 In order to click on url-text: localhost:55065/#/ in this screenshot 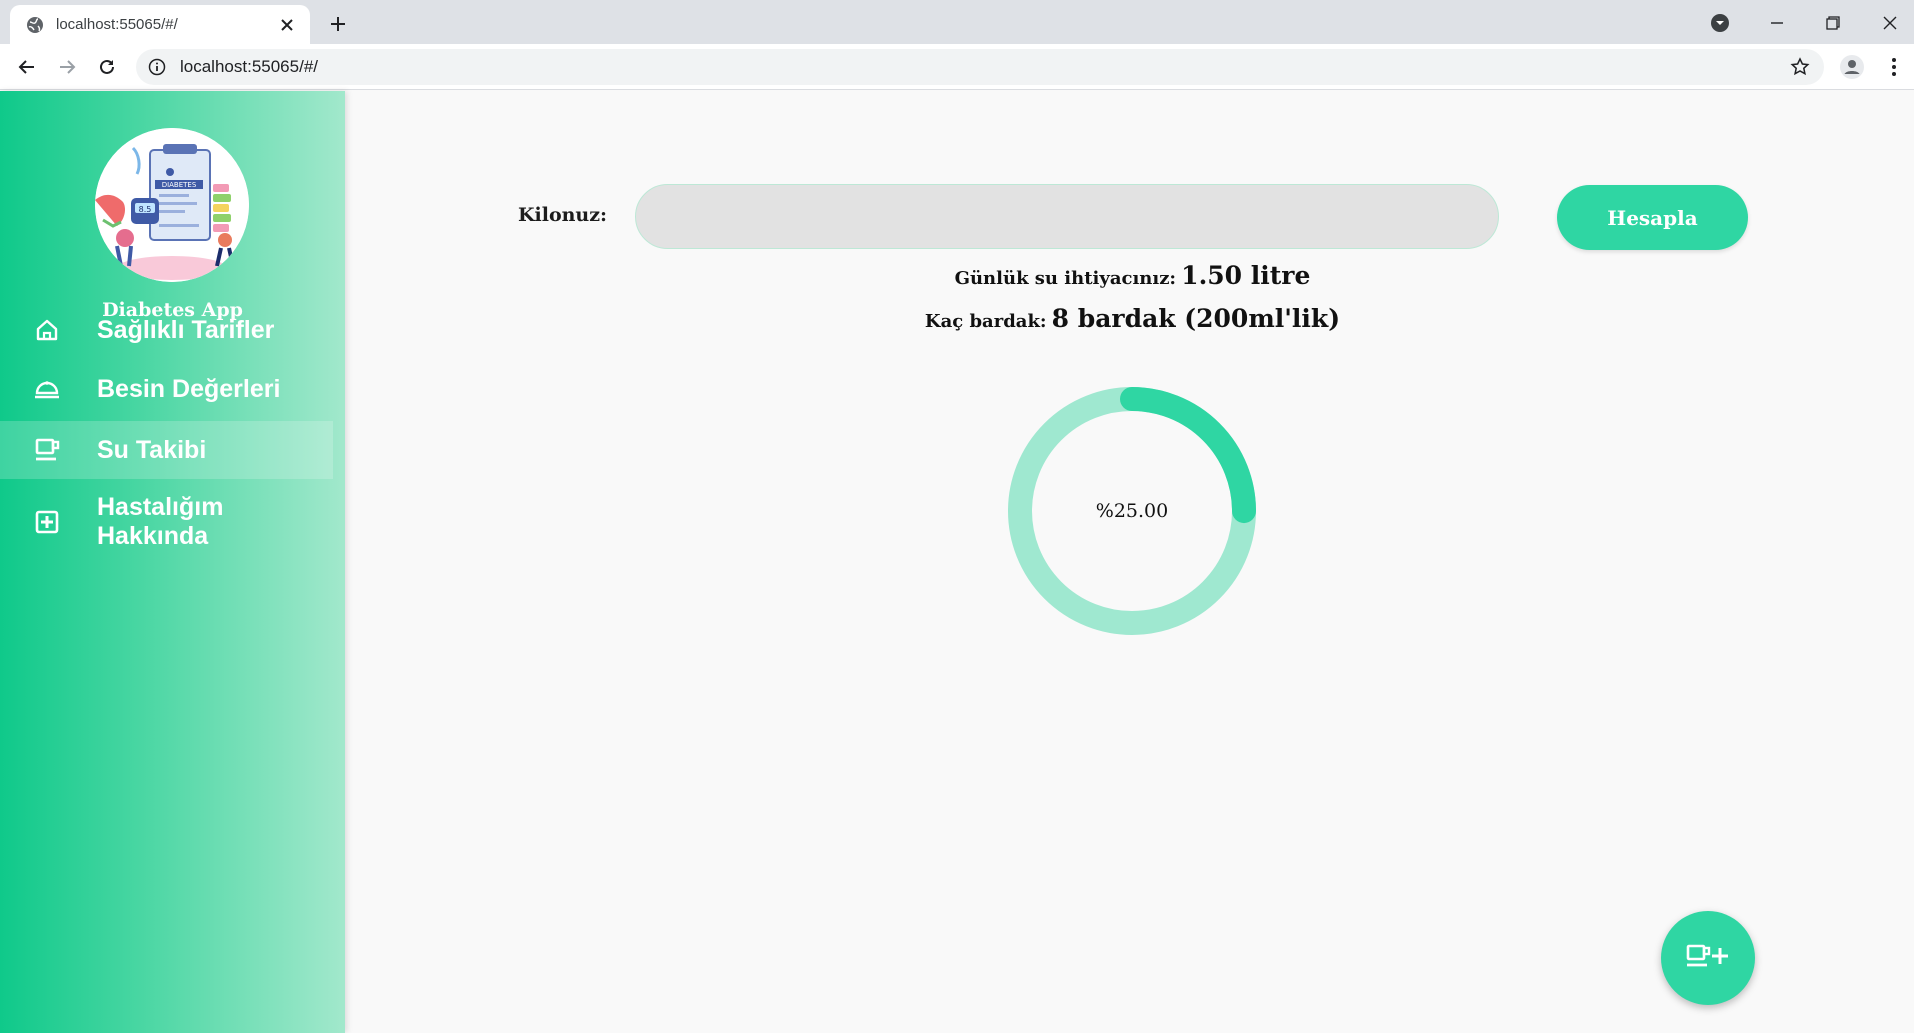, I will do `click(249, 66)`.